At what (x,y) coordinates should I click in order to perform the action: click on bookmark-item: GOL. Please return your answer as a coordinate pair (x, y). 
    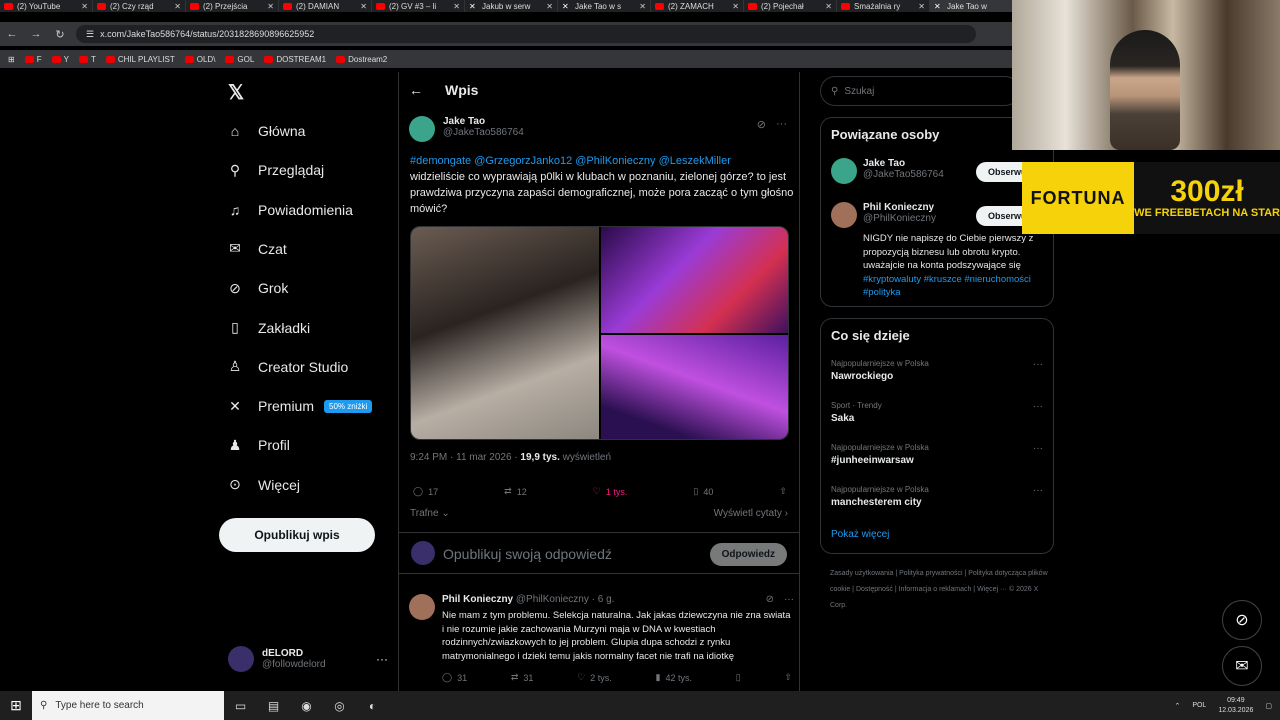
    Looking at the image, I should click on (239, 59).